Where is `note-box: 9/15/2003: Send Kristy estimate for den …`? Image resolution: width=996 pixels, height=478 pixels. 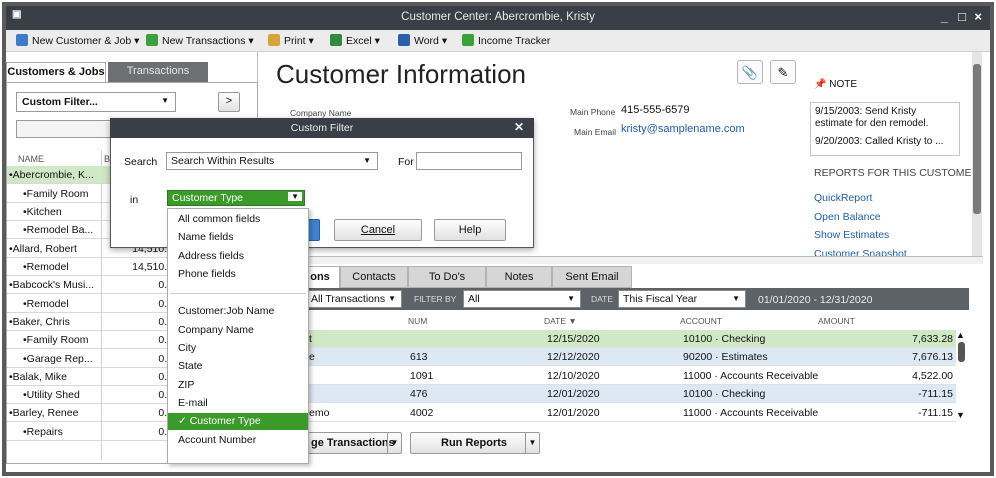 note-box: 9/15/2003: Send Kristy estimate for den … is located at coordinates (885, 129).